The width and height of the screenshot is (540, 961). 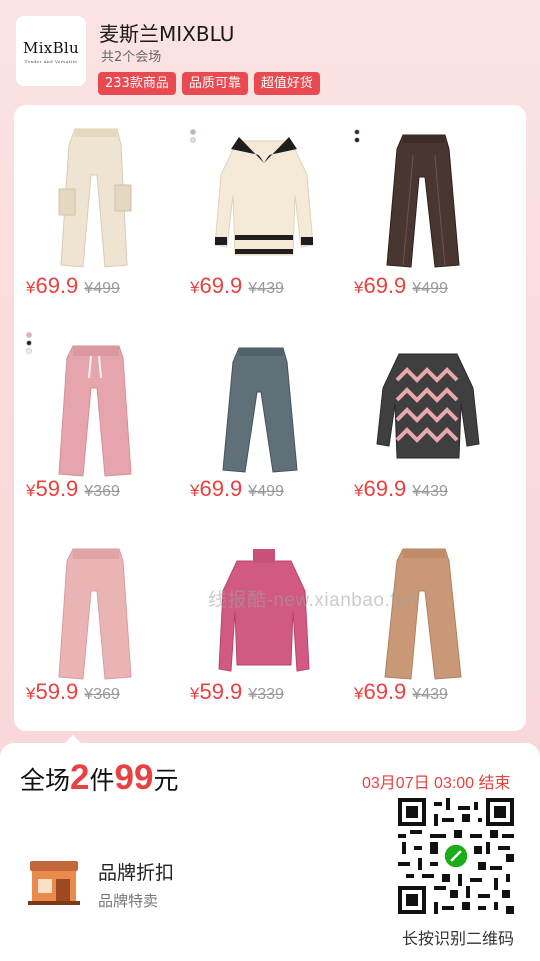 I want to click on promo-headline: 全场 2 件 99 元, so click(x=99, y=778).